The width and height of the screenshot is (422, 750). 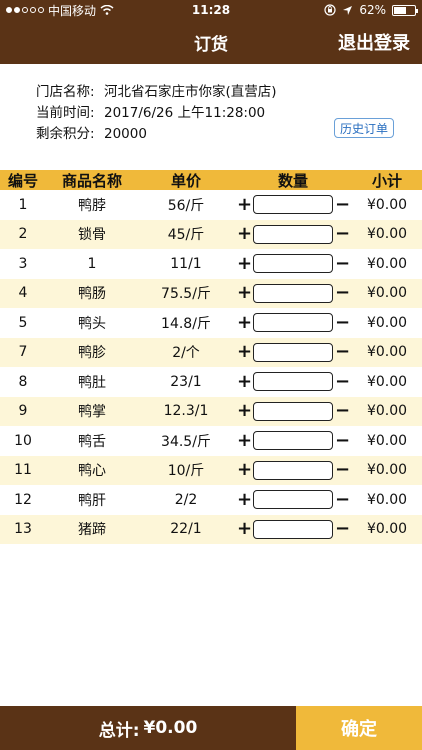 I want to click on history-orders-button: 历史订单, so click(x=364, y=128).